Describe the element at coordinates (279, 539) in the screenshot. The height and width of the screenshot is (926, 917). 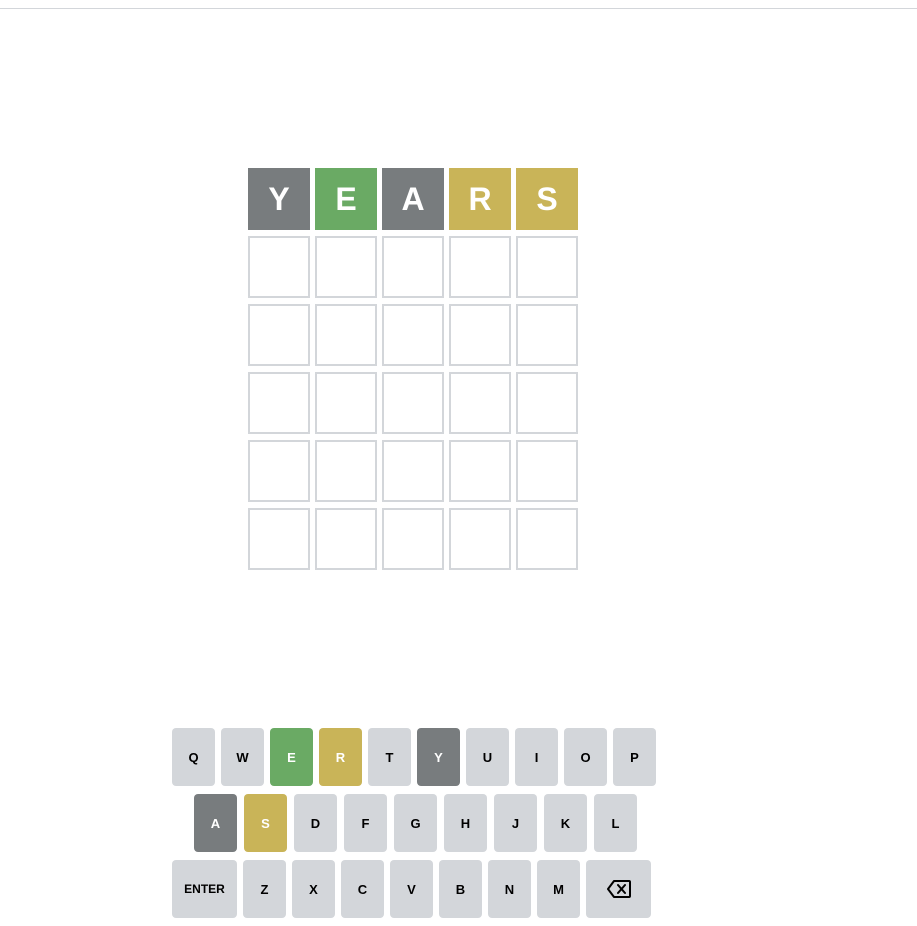
I see `board-tile-r6-c1` at that location.